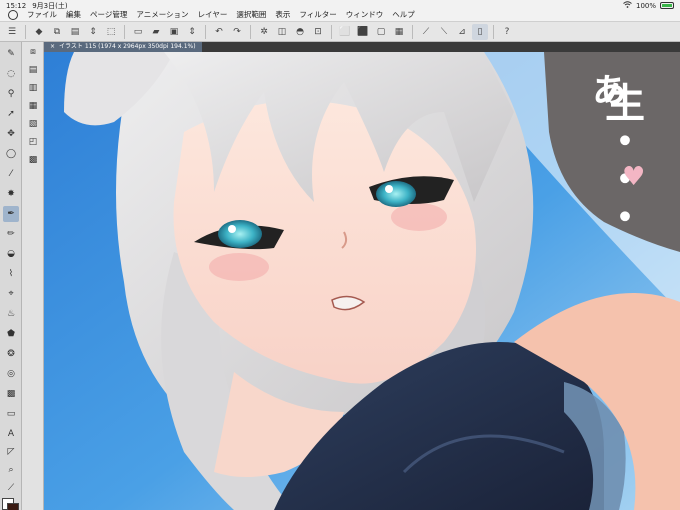  I want to click on invert-selection-icon: ▢, so click(381, 32).